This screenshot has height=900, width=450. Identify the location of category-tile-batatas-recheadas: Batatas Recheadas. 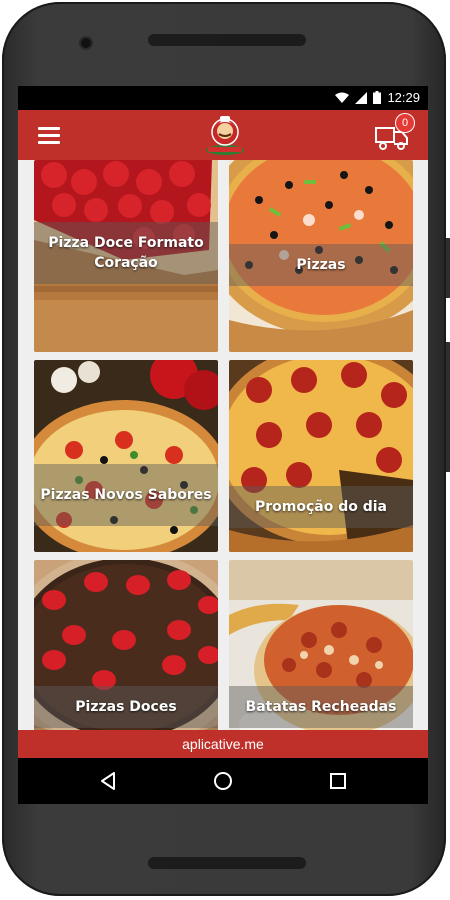
(321, 656).